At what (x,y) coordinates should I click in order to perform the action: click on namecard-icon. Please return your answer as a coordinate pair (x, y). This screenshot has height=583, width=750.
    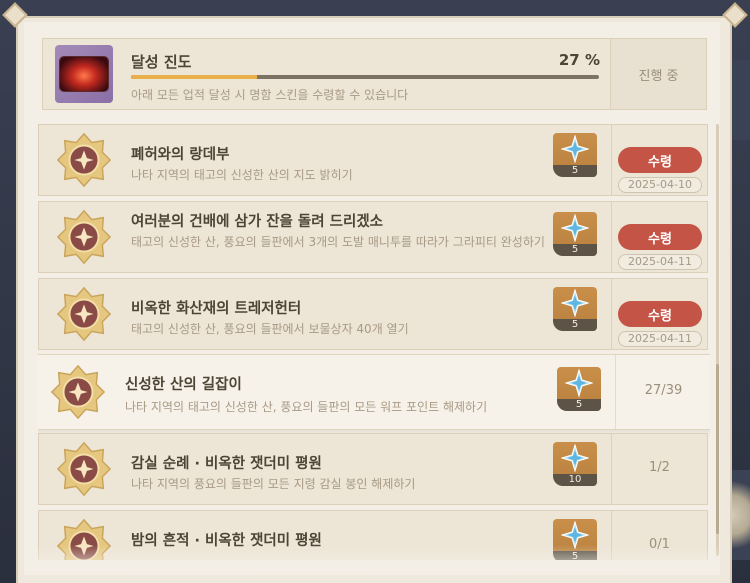
    Looking at the image, I should click on (84, 74).